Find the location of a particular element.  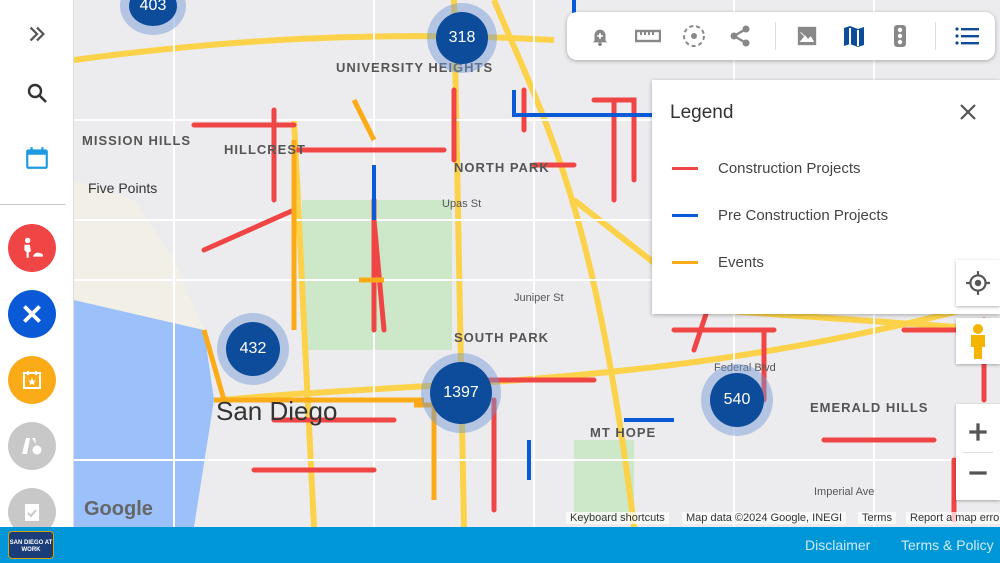

crosshair-icon is located at coordinates (978, 283).